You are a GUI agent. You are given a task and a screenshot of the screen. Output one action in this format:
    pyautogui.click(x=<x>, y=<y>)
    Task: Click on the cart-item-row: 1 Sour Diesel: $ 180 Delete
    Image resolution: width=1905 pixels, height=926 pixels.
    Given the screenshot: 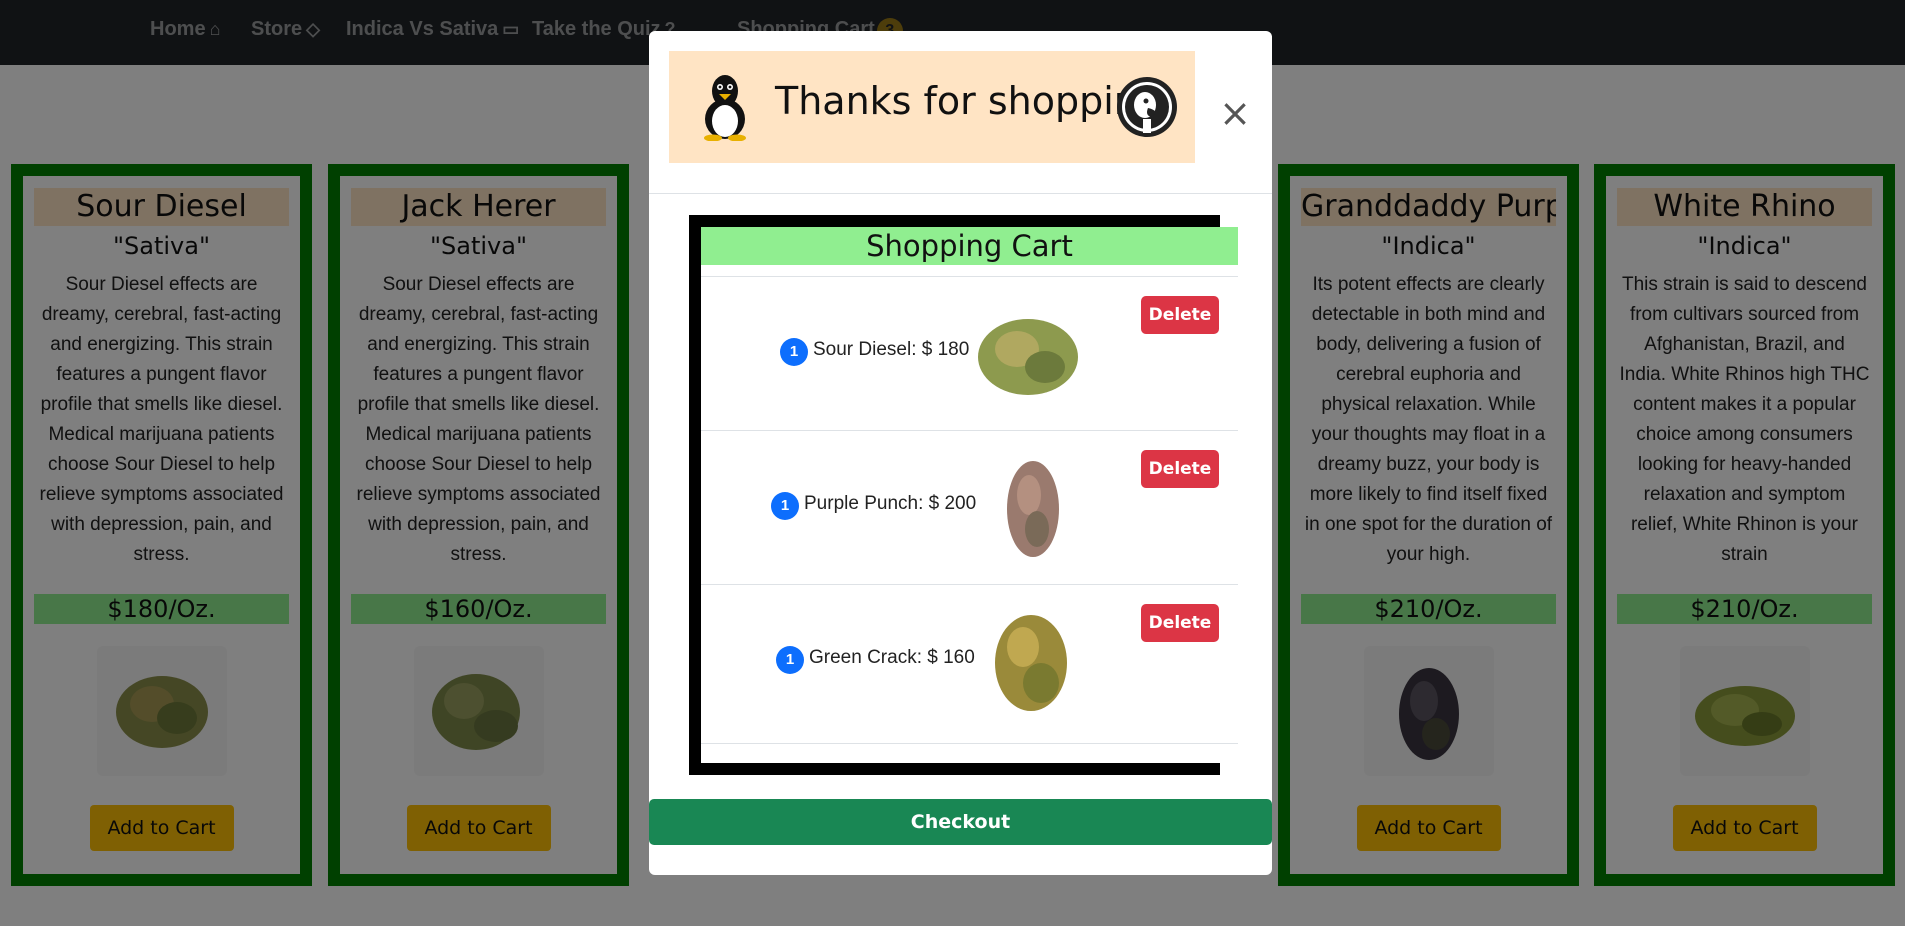 What is the action you would take?
    pyautogui.click(x=969, y=353)
    